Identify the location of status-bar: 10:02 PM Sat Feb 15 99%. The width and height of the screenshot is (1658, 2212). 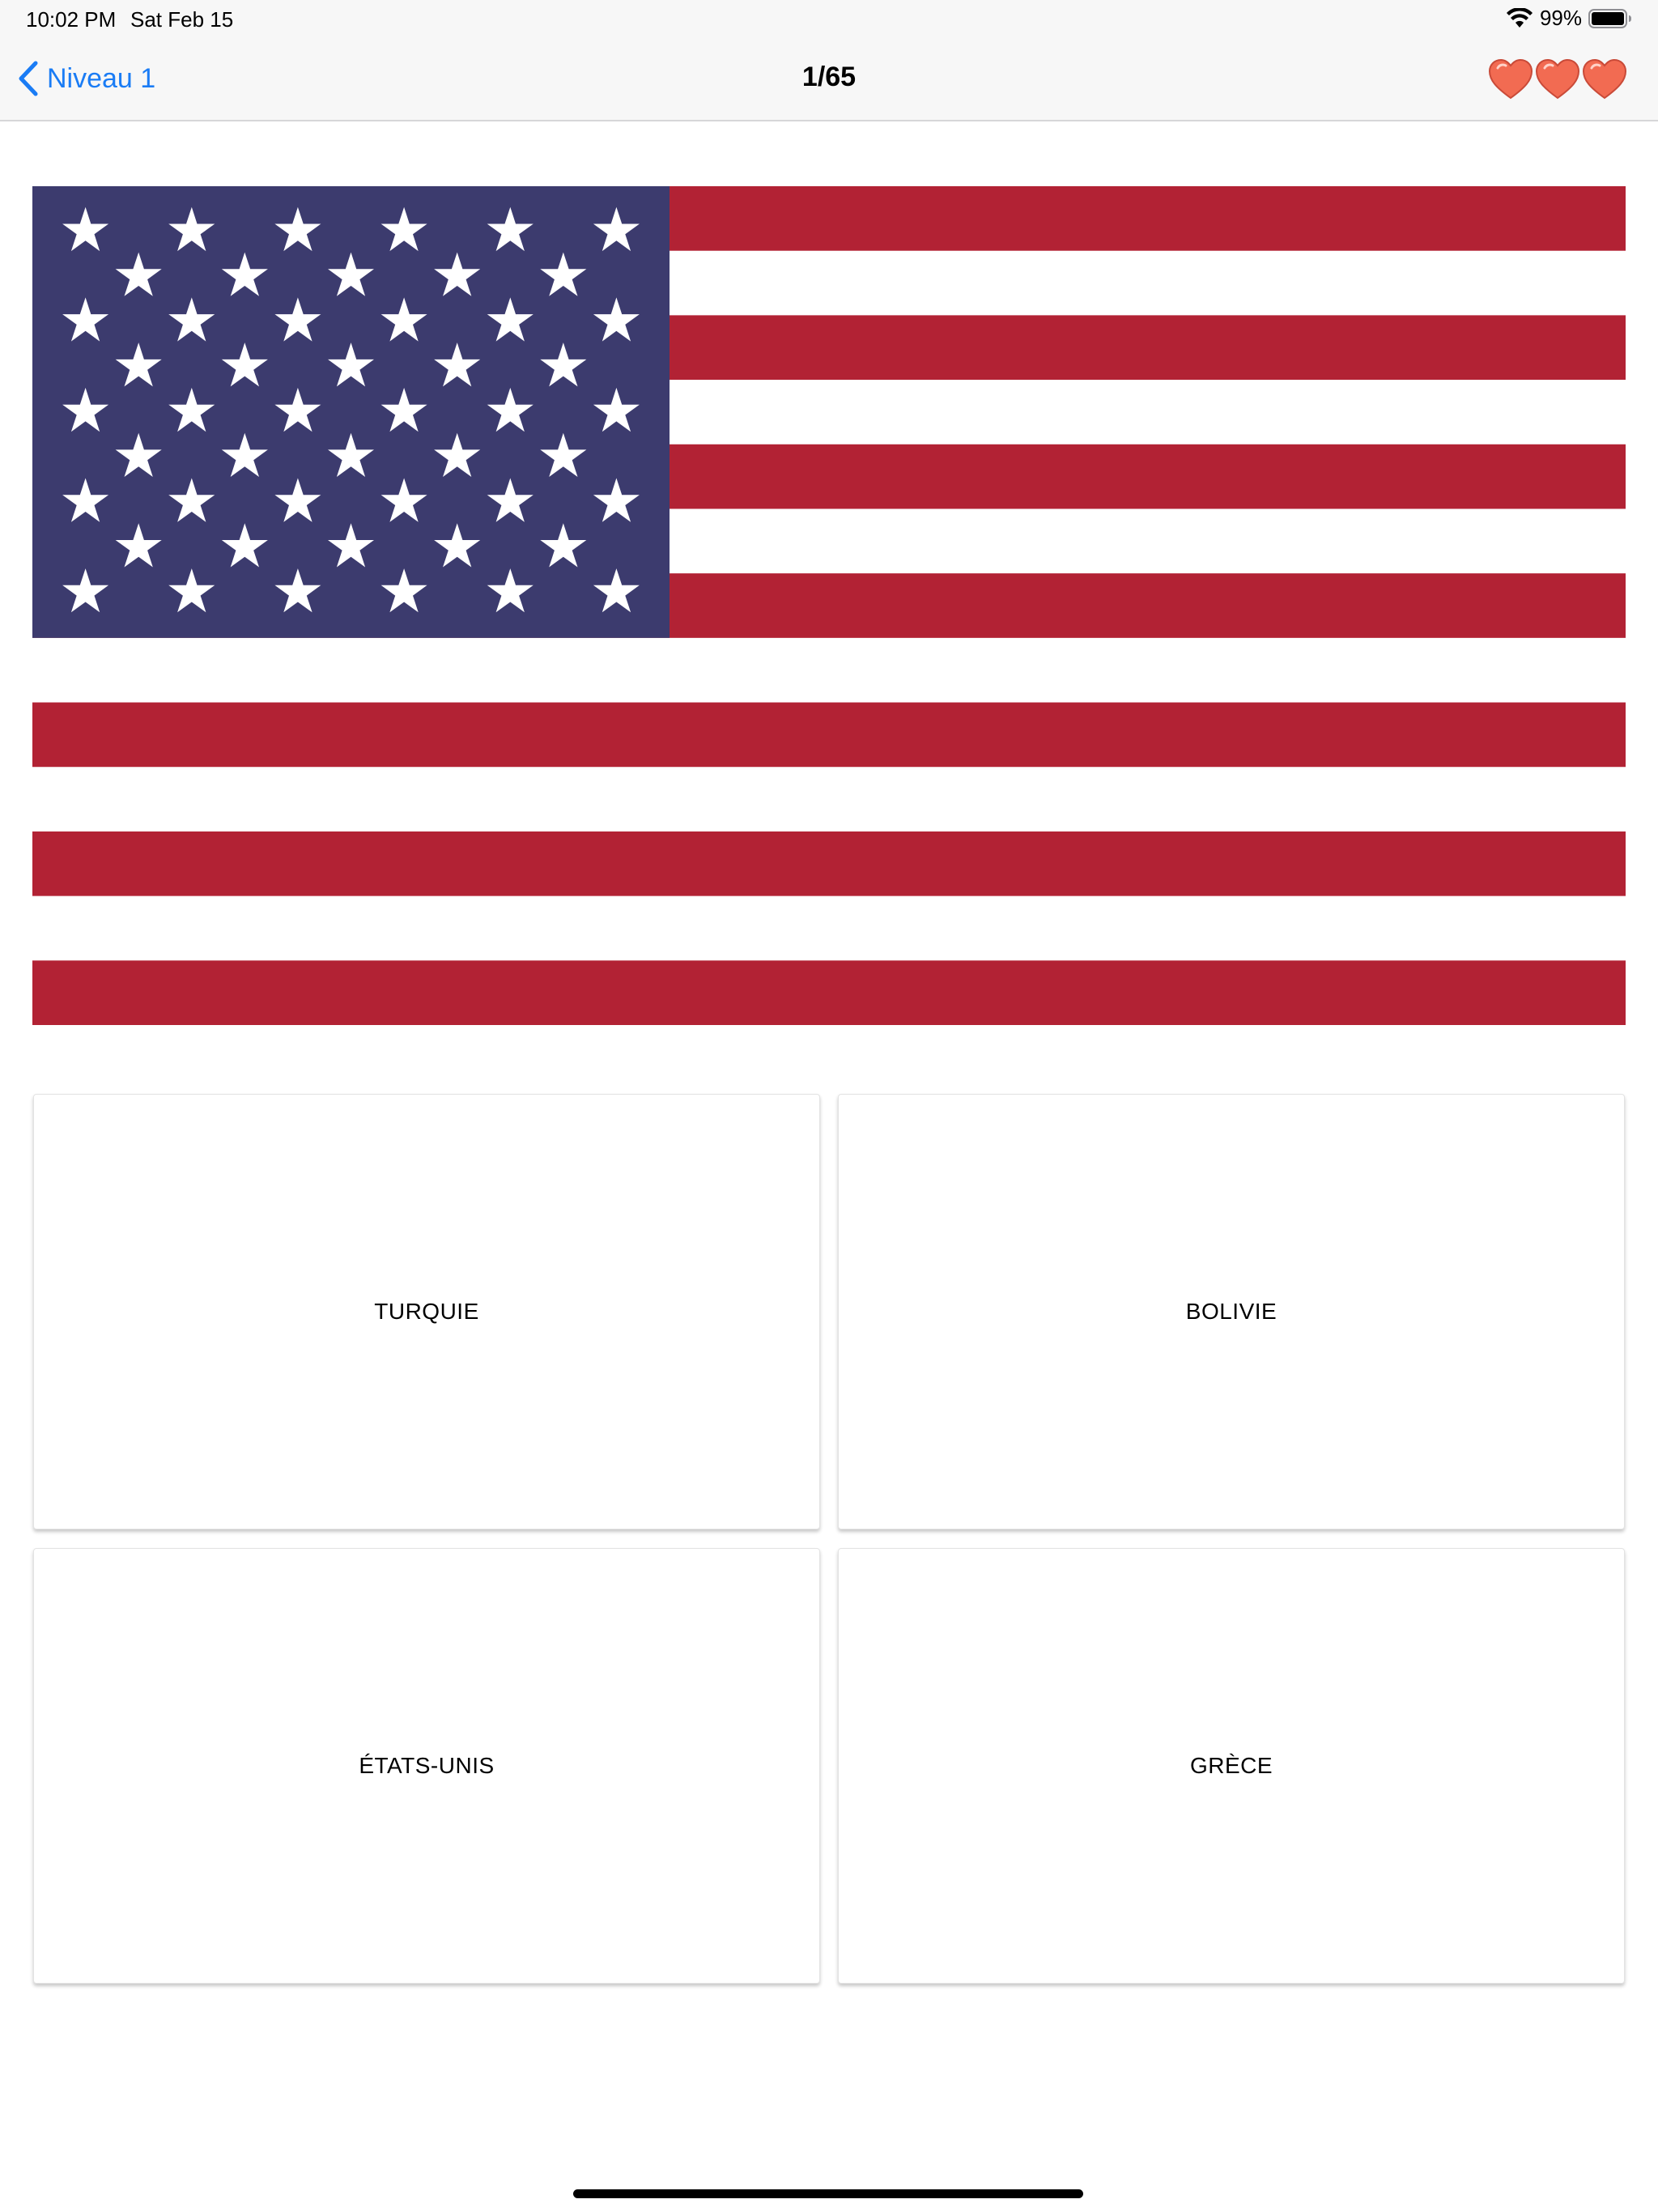
(829, 19).